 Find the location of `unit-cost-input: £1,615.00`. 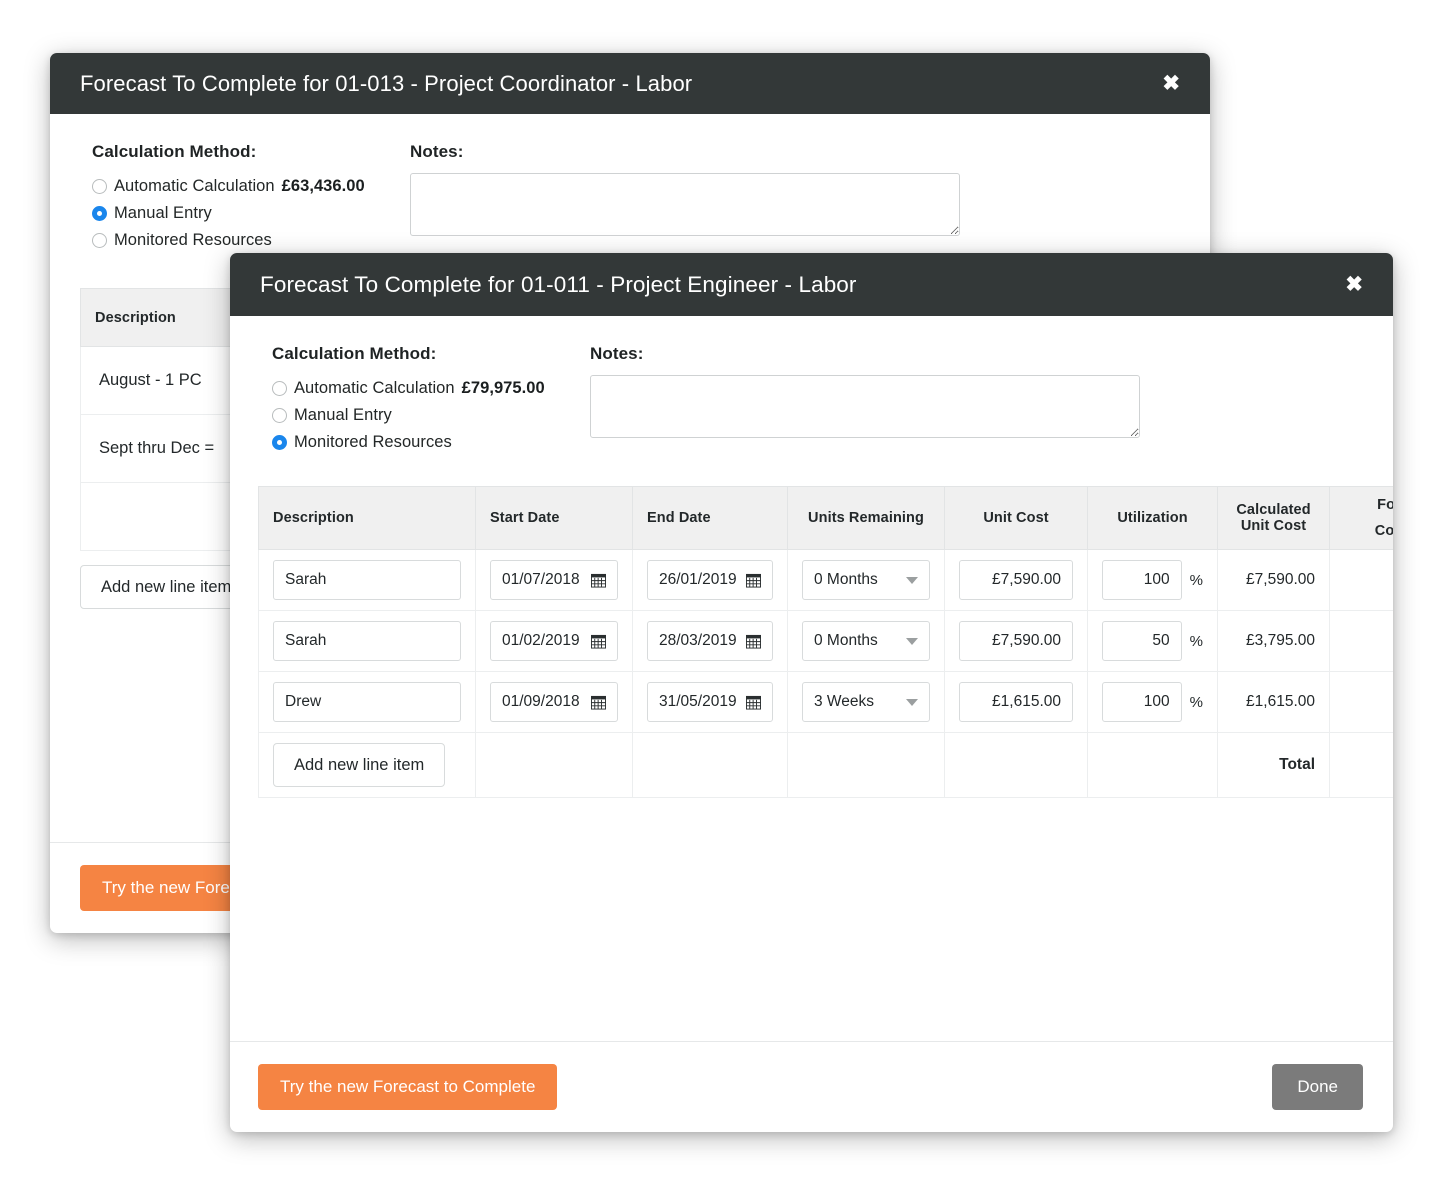

unit-cost-input: £1,615.00 is located at coordinates (1016, 702).